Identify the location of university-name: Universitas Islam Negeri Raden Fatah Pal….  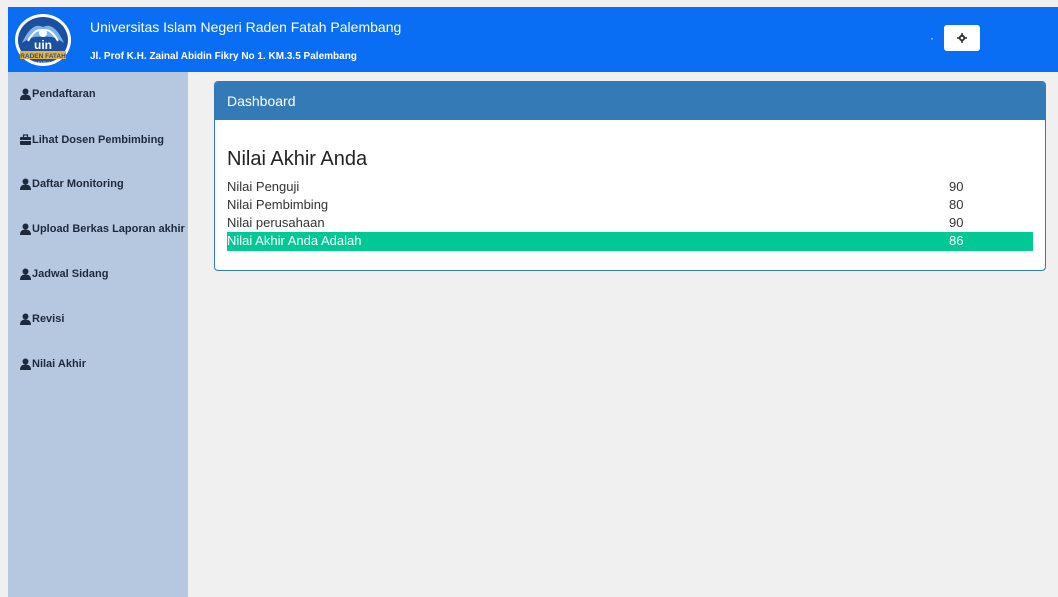
(246, 27).